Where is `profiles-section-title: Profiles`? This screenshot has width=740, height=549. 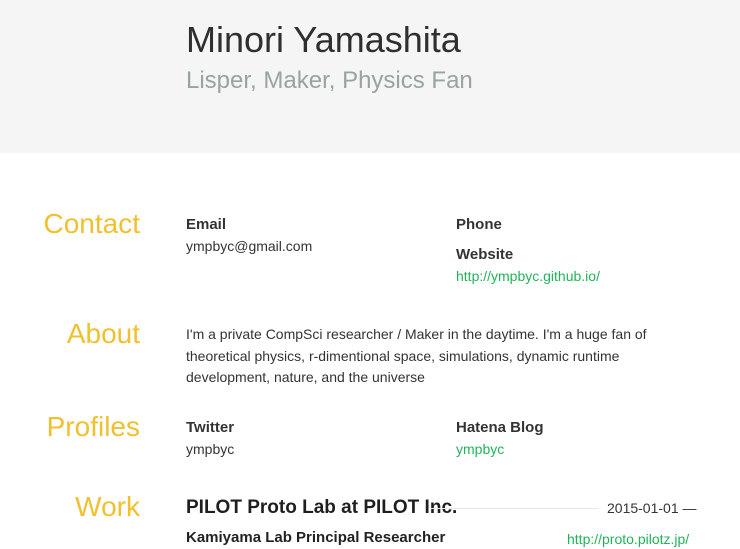 profiles-section-title: Profiles is located at coordinates (93, 426).